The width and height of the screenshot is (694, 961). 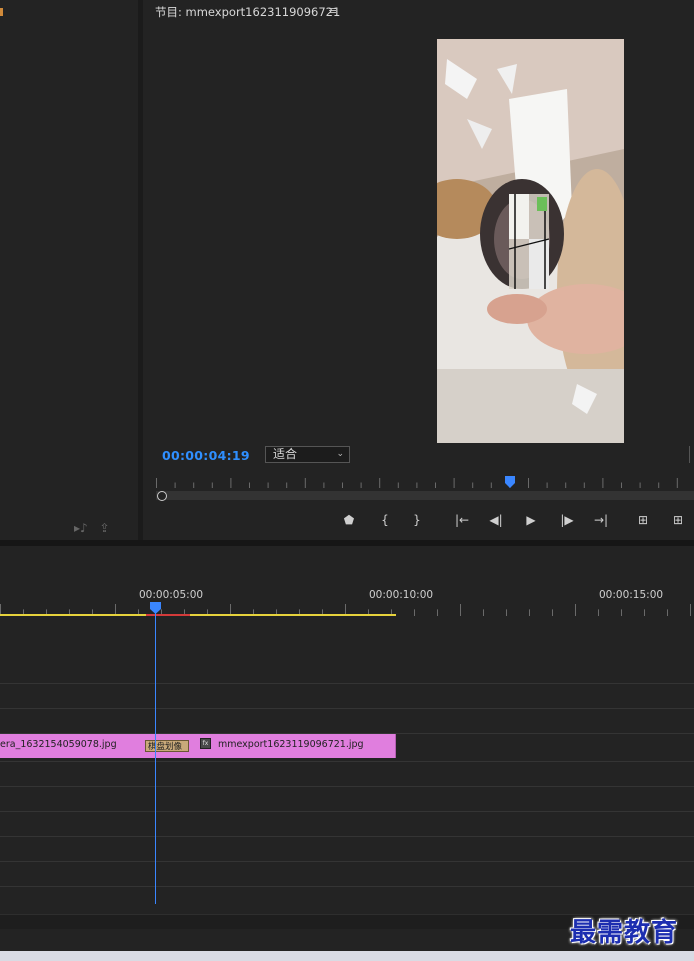 I want to click on zoom-handle-left, so click(x=162, y=496).